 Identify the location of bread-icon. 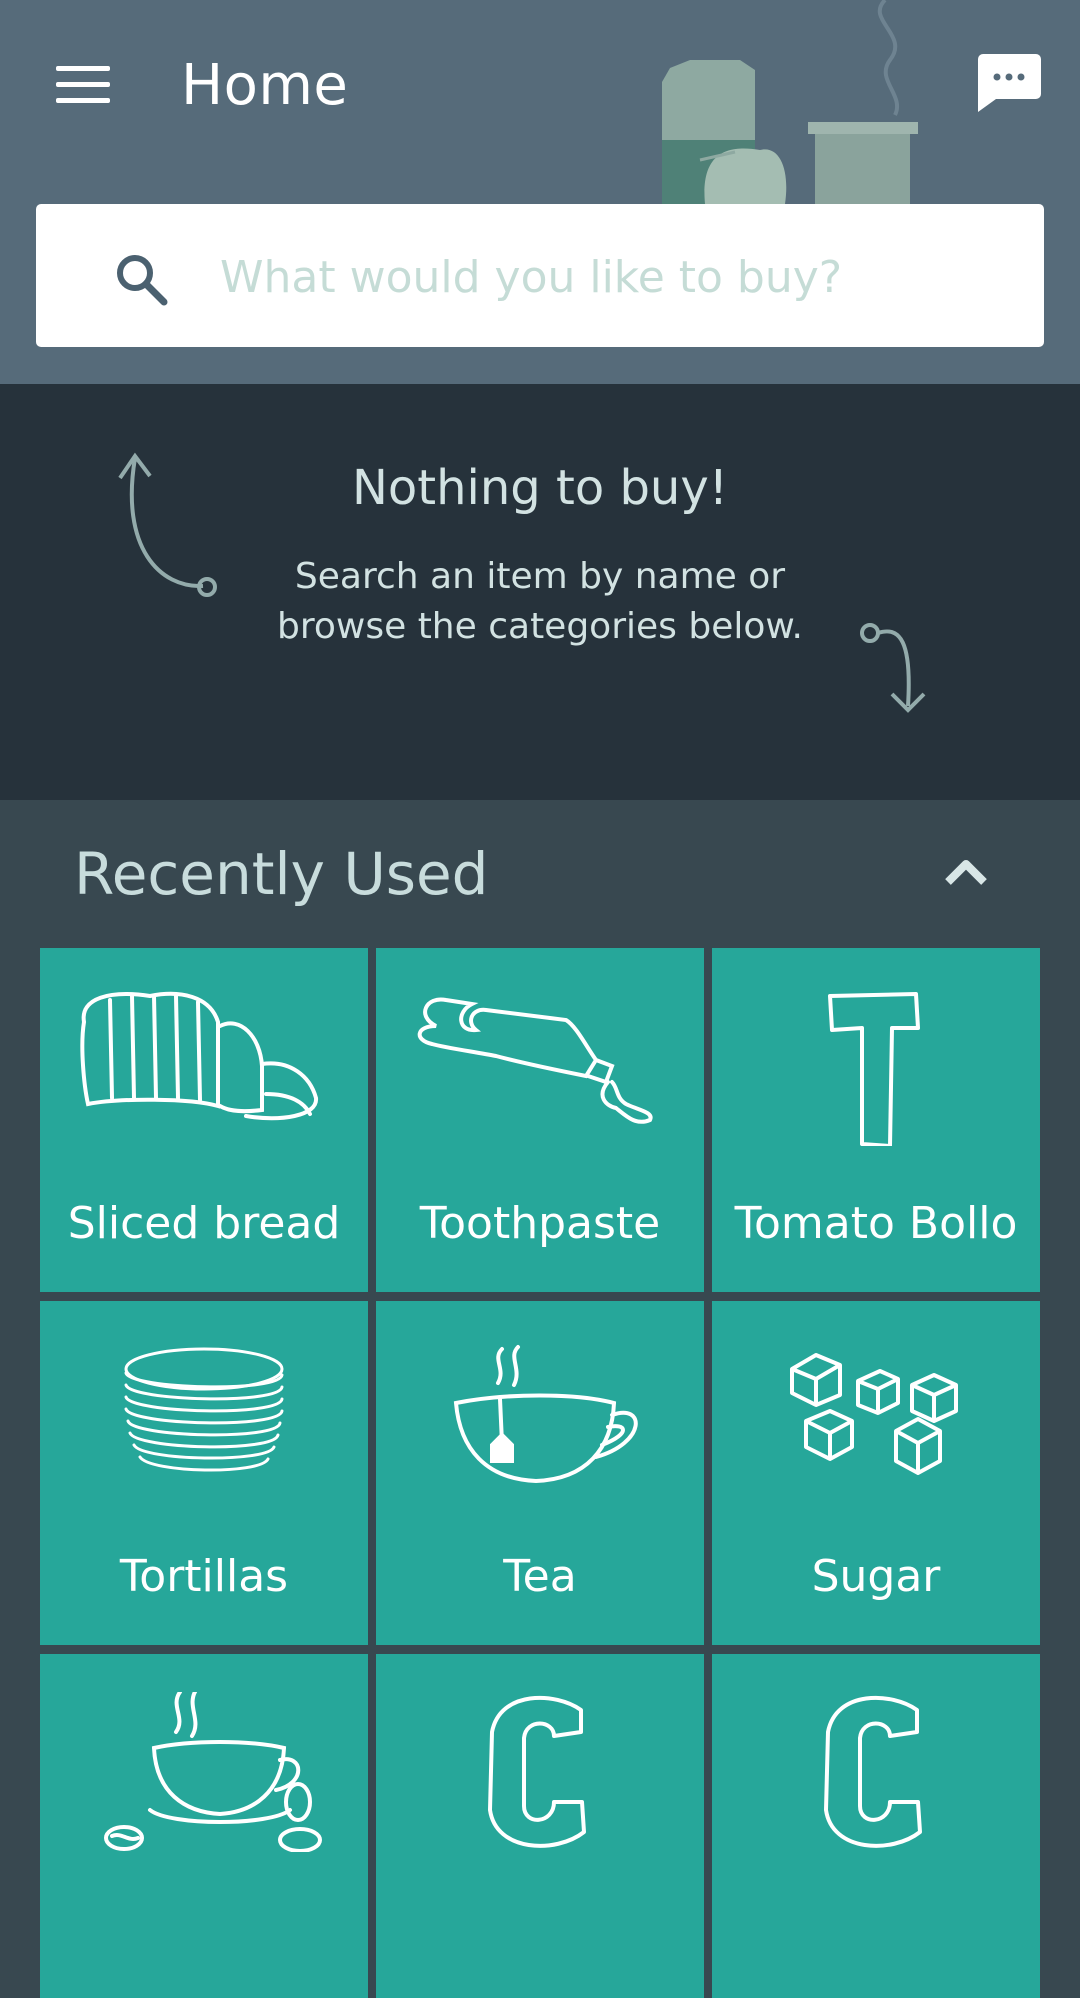
(199, 1056).